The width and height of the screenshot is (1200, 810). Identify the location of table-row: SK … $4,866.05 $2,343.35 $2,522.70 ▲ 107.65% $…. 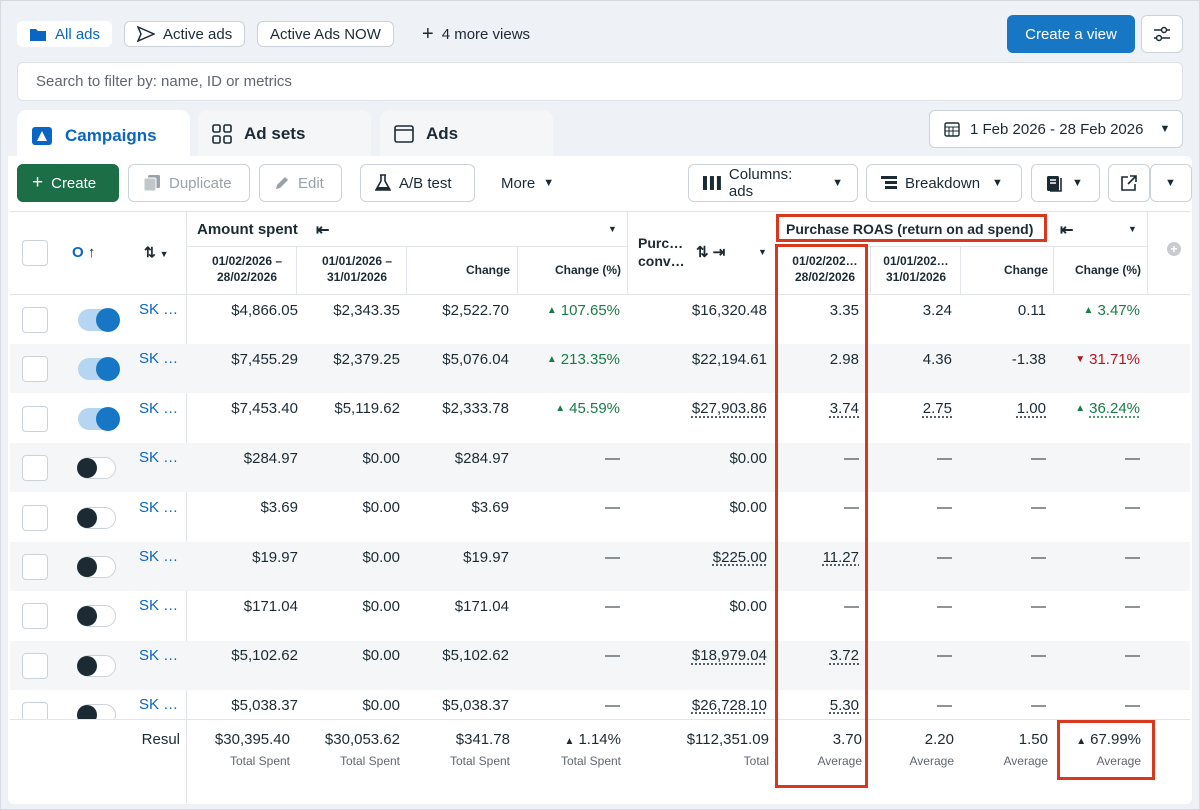
(600, 319).